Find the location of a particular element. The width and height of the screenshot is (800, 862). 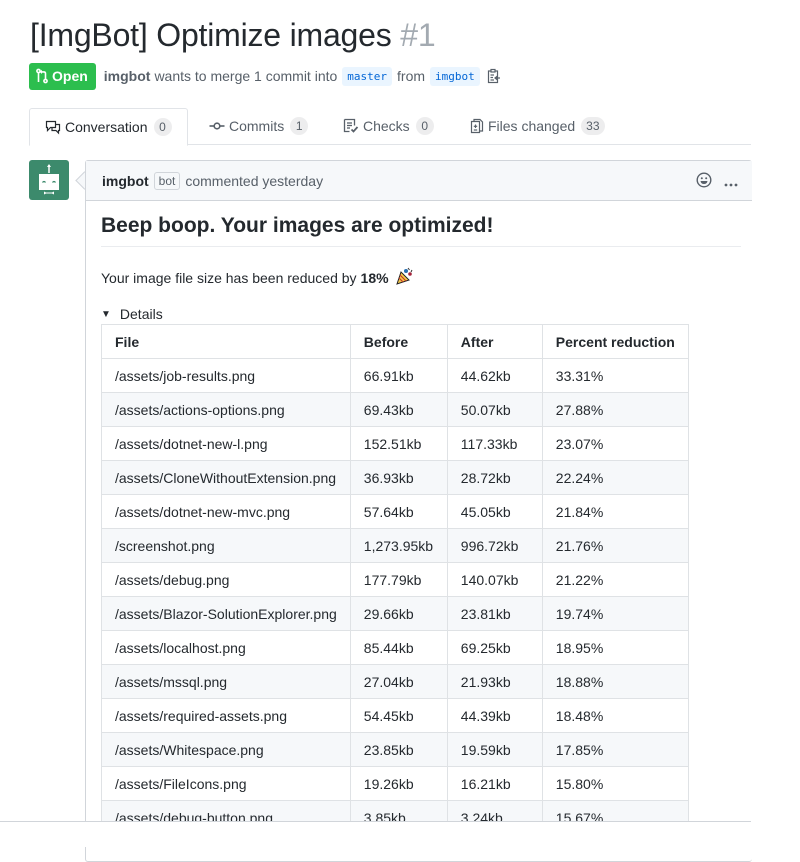

tab-commits-label: Commits is located at coordinates (257, 126).